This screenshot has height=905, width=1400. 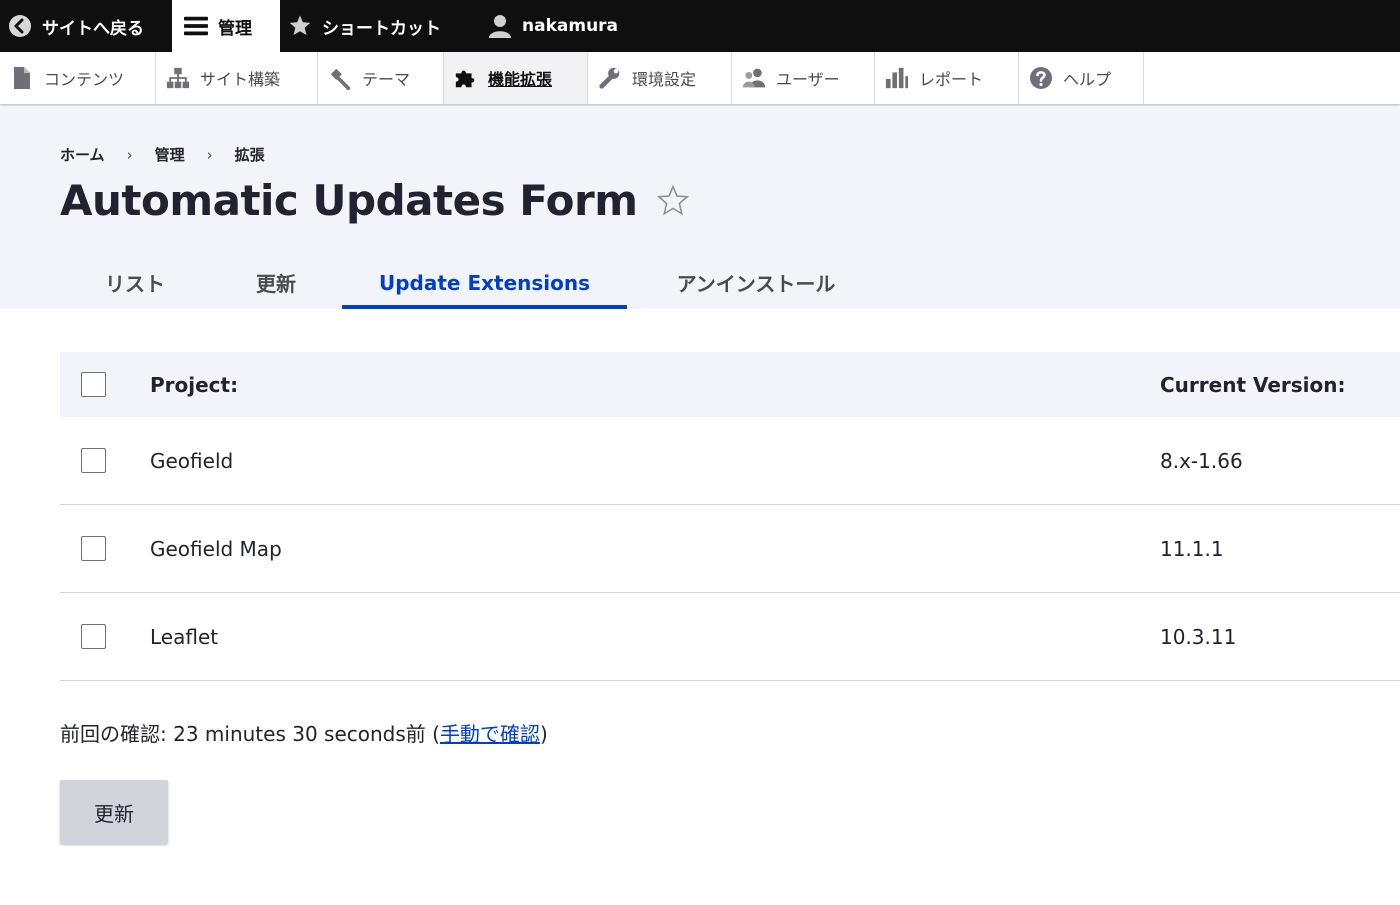 I want to click on tray-label-content: コンテンツ, so click(x=84, y=79).